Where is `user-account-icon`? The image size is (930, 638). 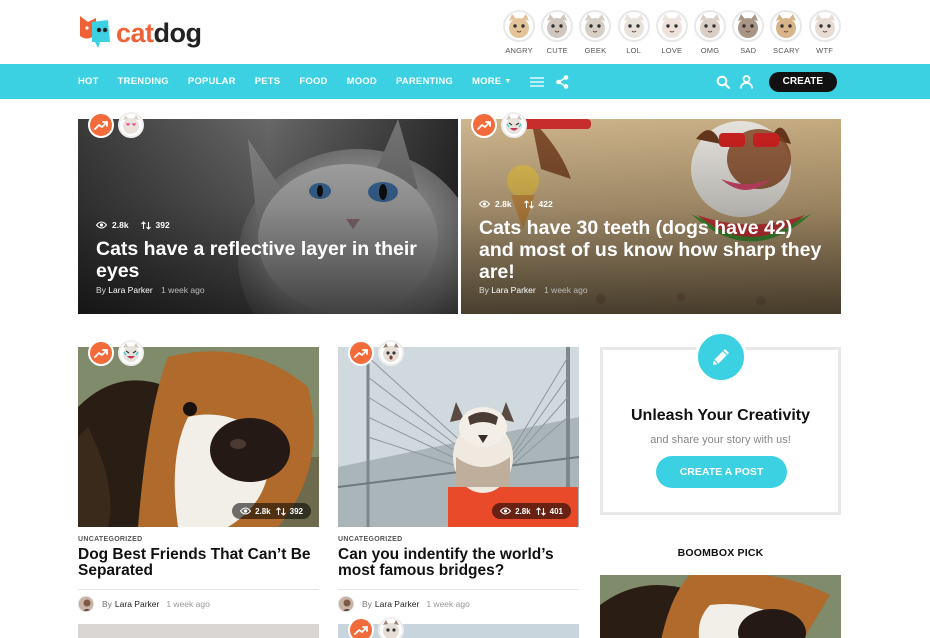
user-account-icon is located at coordinates (746, 82).